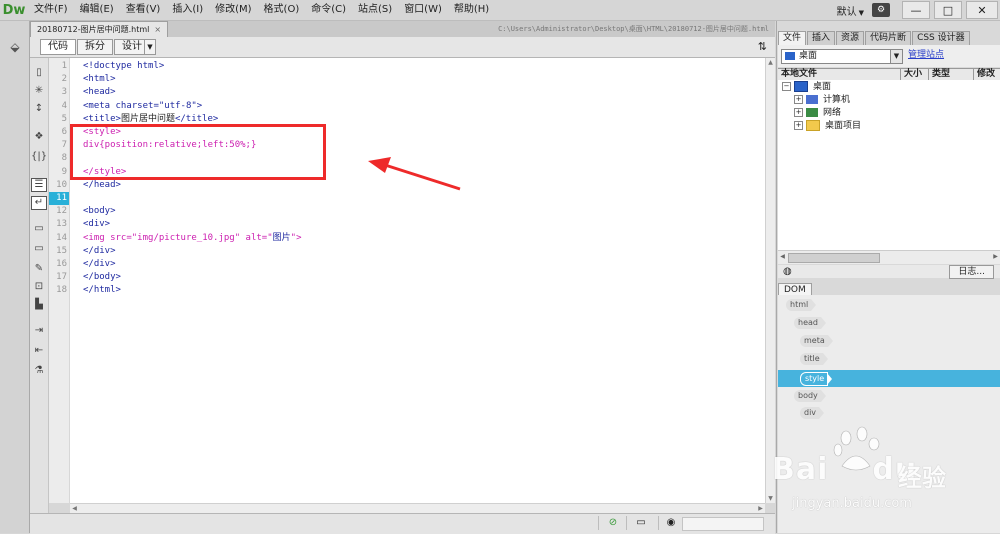 This screenshot has height=534, width=1000. What do you see at coordinates (102, 290) in the screenshot?
I see `code-line: </html>` at bounding box center [102, 290].